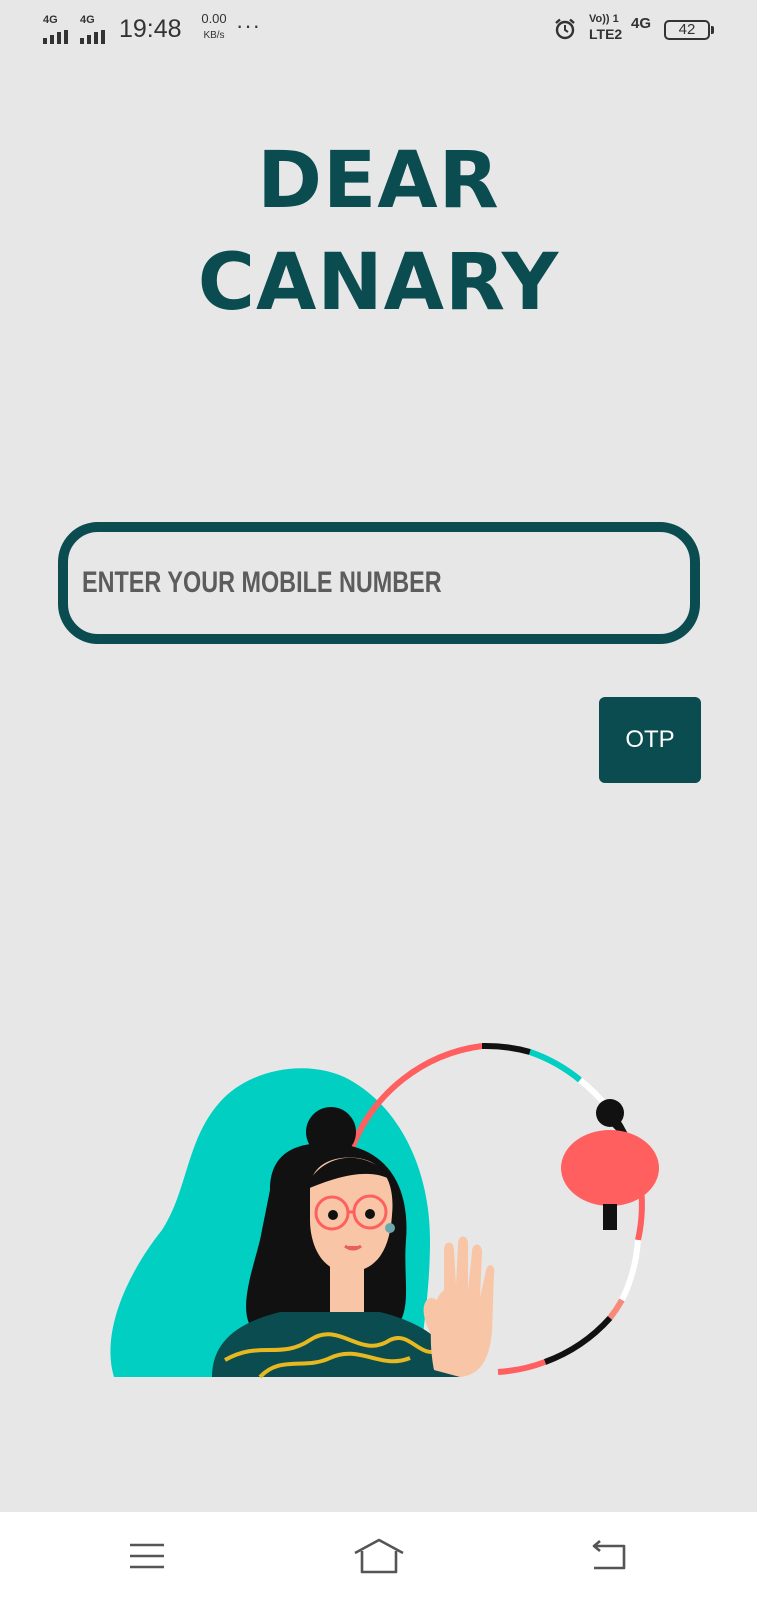 This screenshot has width=757, height=1600. Describe the element at coordinates (650, 740) in the screenshot. I see `otp-button: OTP` at that location.